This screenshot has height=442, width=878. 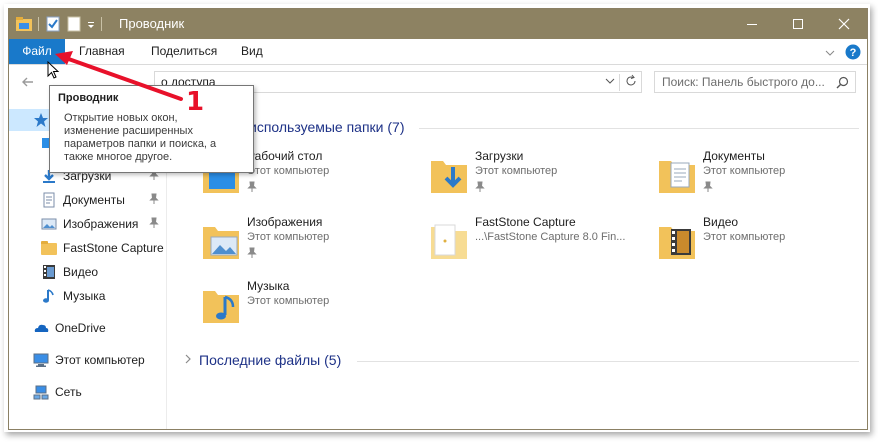 I want to click on sidebar-item-pictures: Изображения, so click(x=88, y=224).